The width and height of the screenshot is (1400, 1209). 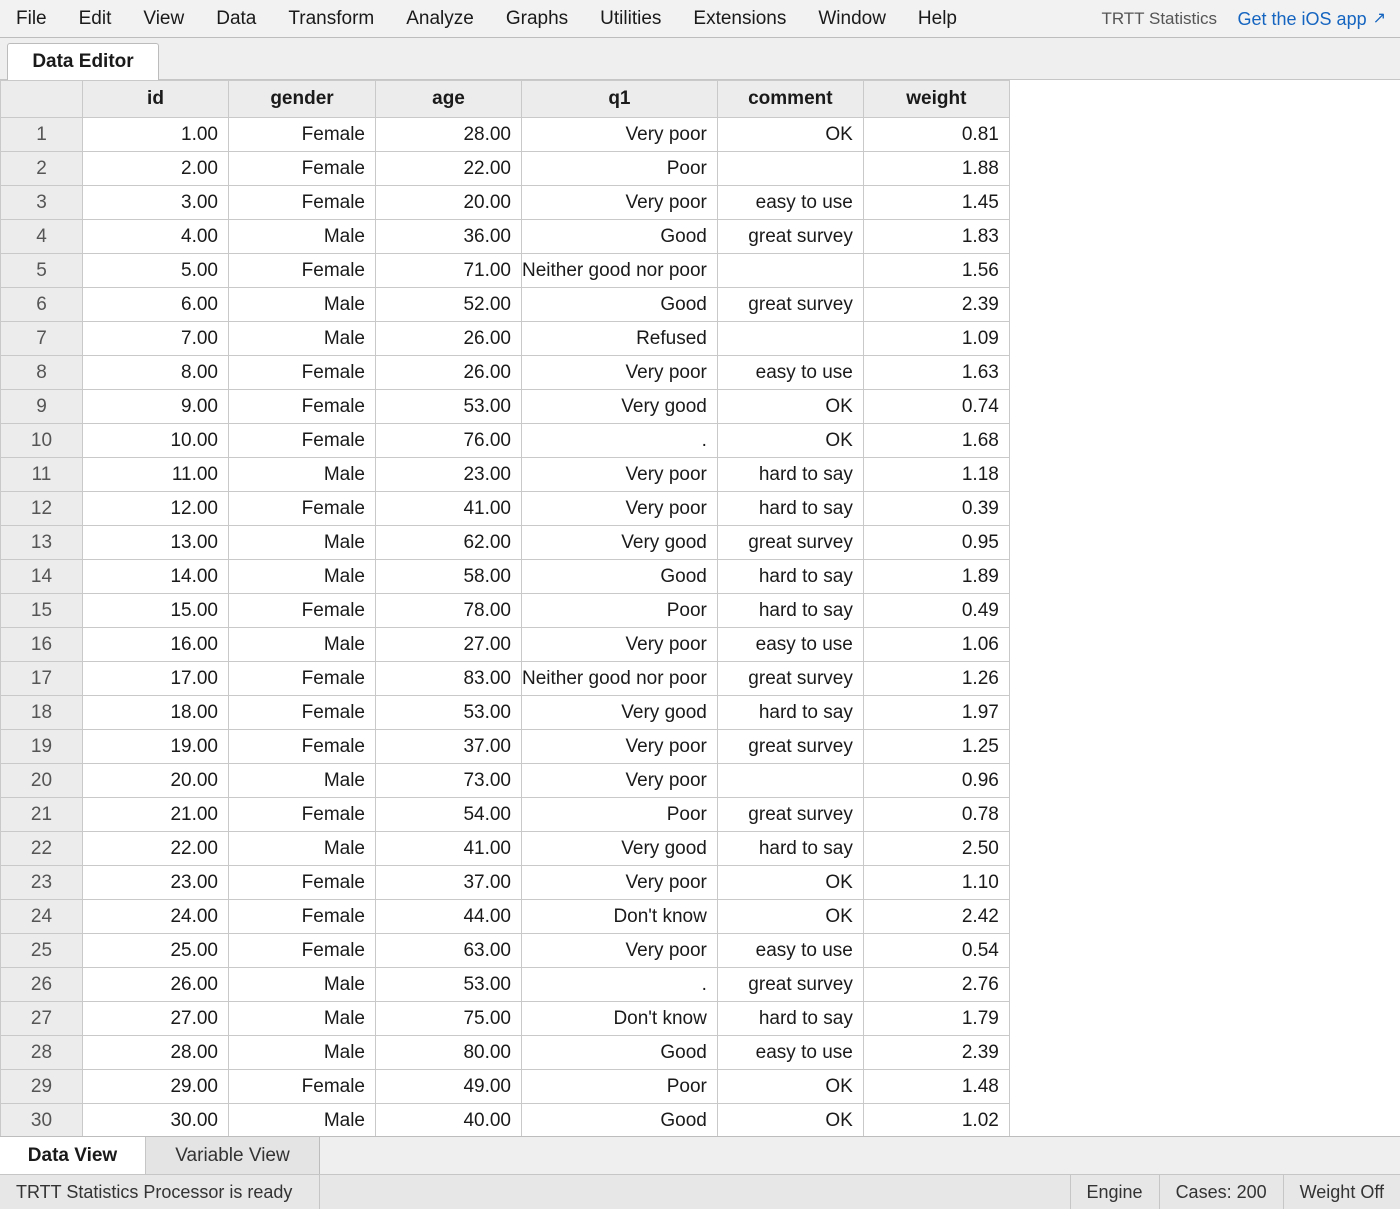 I want to click on cell-comment: hard to say, so click(x=790, y=1018).